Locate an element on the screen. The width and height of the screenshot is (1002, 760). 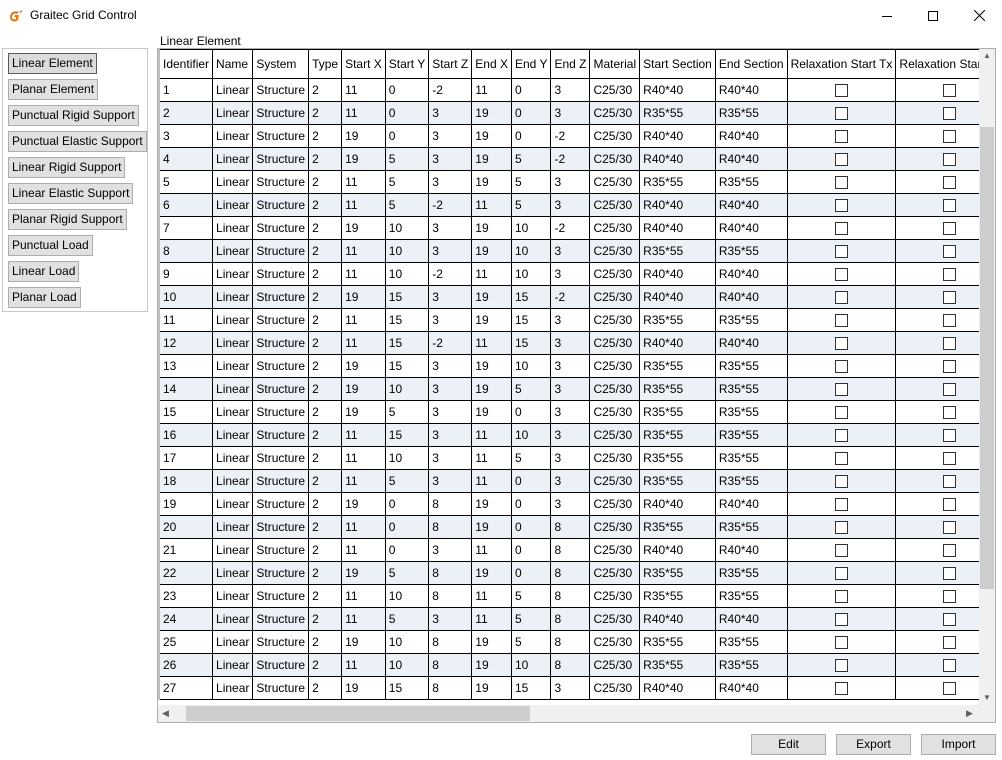
column-header-material: Material is located at coordinates (615, 64).